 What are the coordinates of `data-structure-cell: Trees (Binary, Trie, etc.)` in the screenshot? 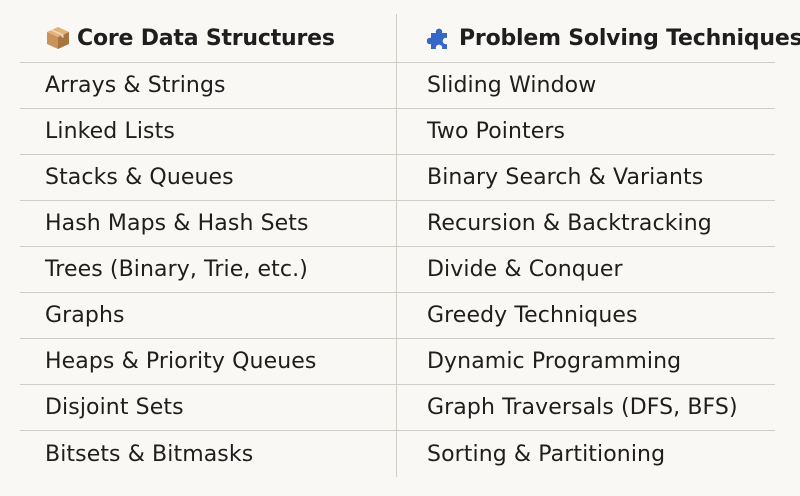 It's located at (176, 269).